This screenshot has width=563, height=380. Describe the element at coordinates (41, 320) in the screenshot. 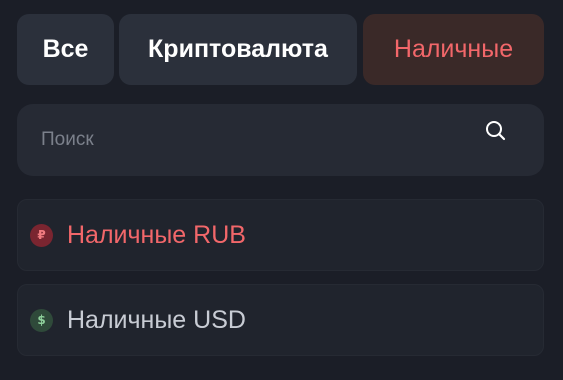

I see `dollar-icon: $` at that location.